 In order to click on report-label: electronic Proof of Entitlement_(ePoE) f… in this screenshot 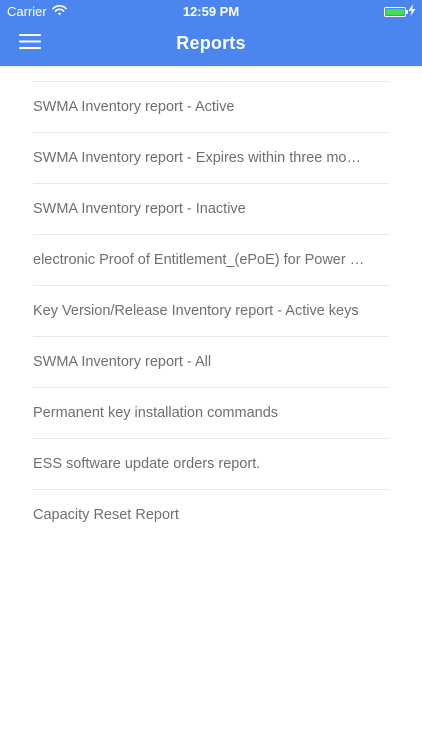, I will do `click(201, 260)`.